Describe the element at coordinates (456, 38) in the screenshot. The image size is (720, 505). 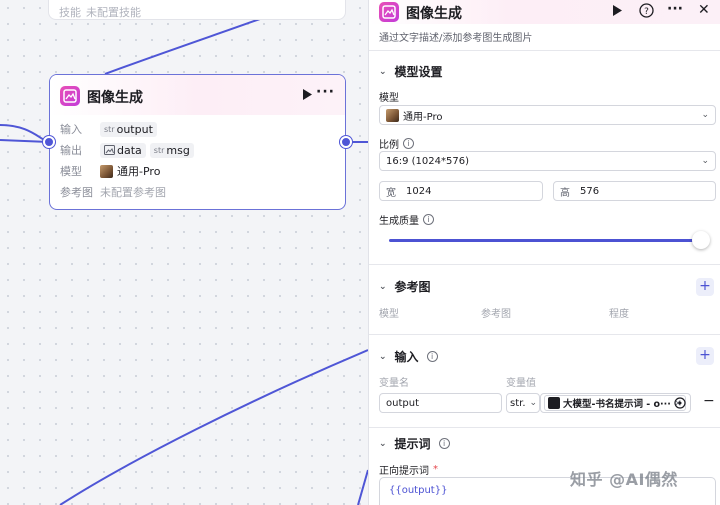
I see `panel-description: 通过文字描述/添加参考图生成图片` at that location.